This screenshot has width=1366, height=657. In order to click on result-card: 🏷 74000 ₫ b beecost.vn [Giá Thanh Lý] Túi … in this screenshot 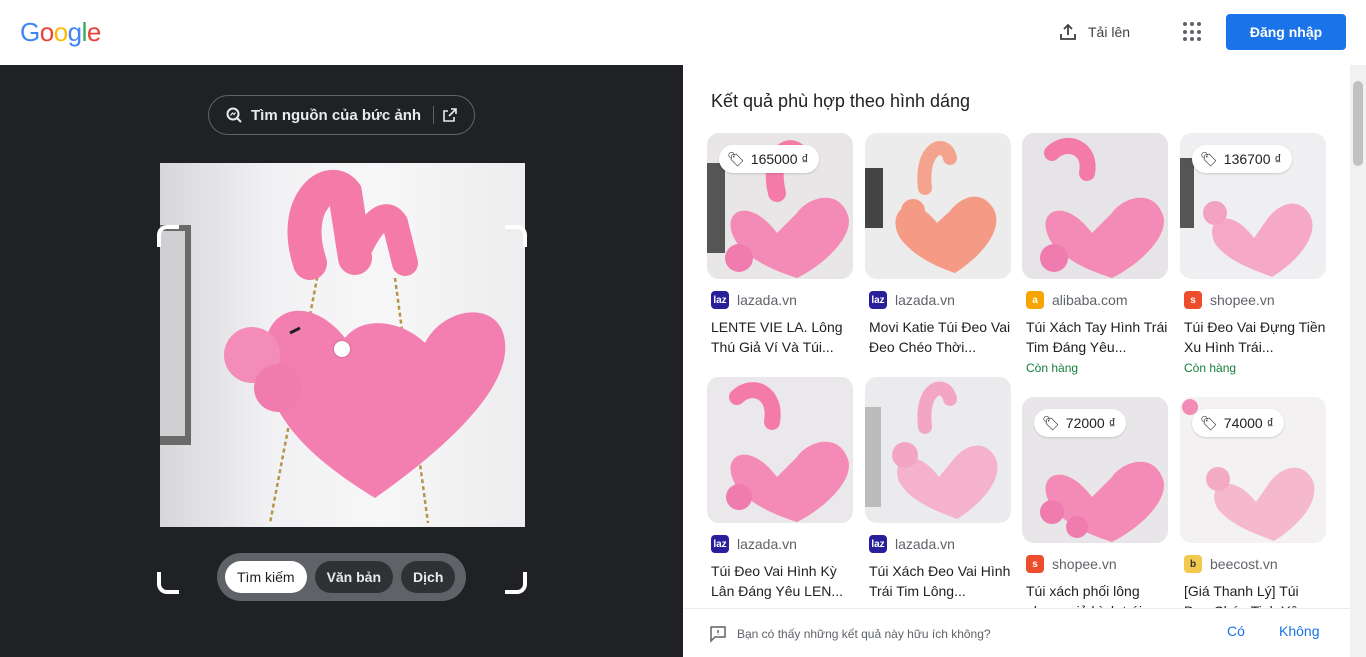, I will do `click(1253, 509)`.